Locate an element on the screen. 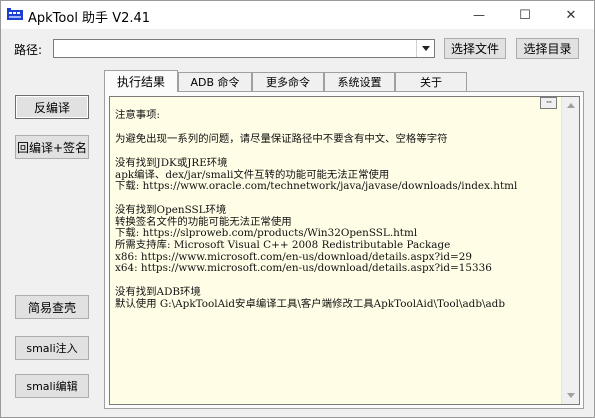 This screenshot has height=418, width=595. path-dropdown-button is located at coordinates (425, 48).